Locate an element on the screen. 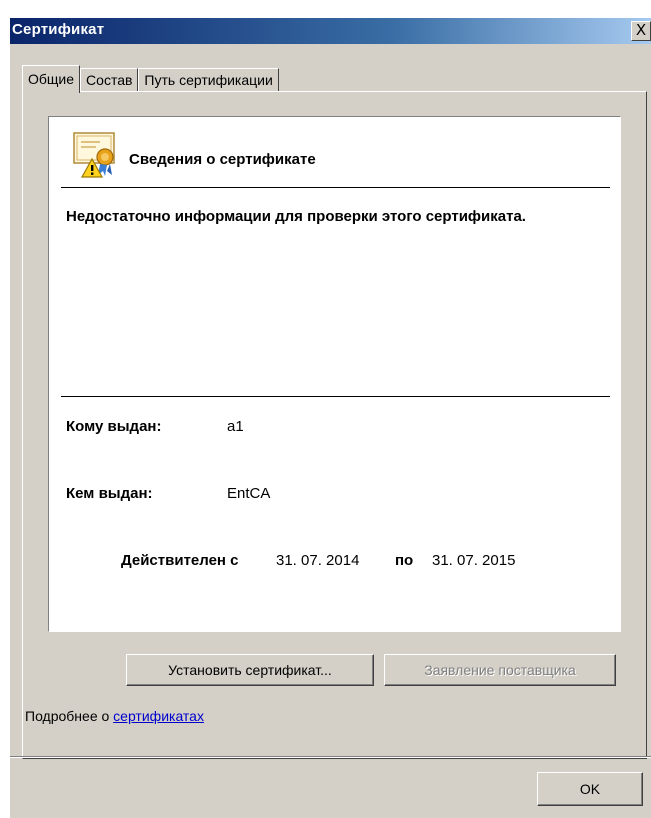 The width and height of the screenshot is (651, 818). window-title: Сертификат is located at coordinates (58, 29).